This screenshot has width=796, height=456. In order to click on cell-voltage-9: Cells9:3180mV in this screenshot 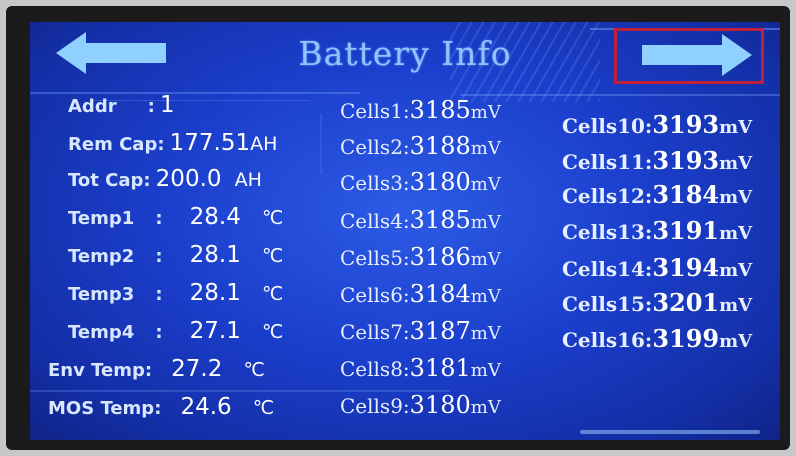, I will do `click(420, 405)`.